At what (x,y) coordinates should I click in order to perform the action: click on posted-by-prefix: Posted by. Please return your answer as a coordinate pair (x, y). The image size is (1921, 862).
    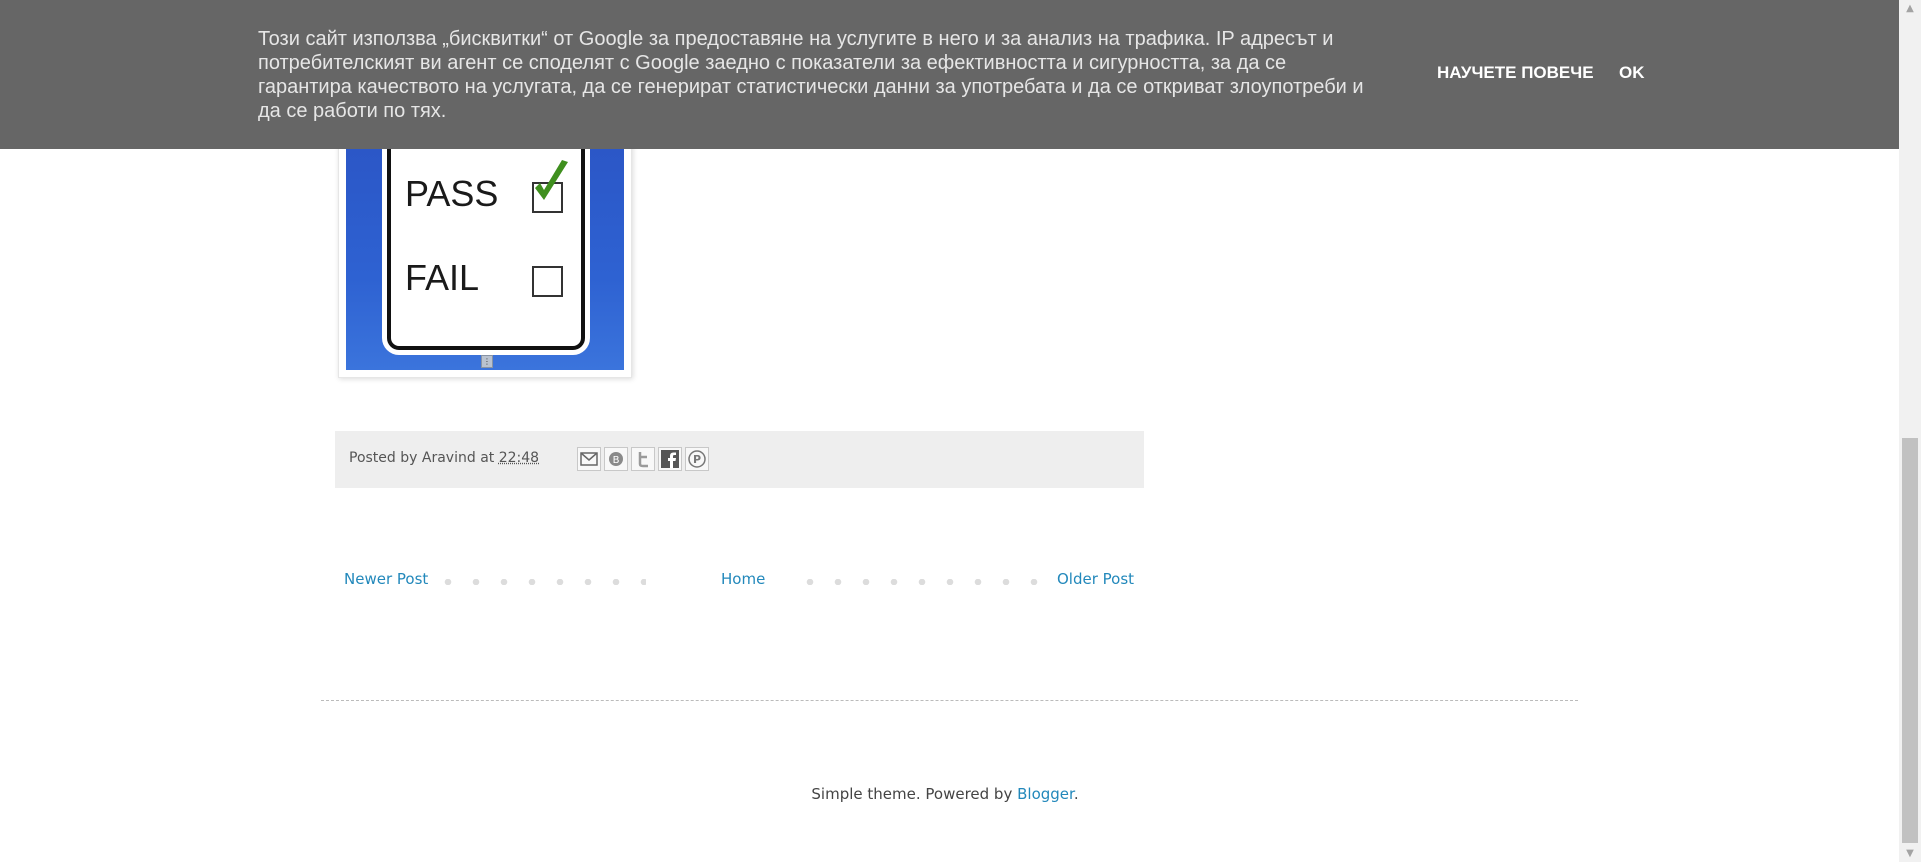
    Looking at the image, I should click on (383, 458).